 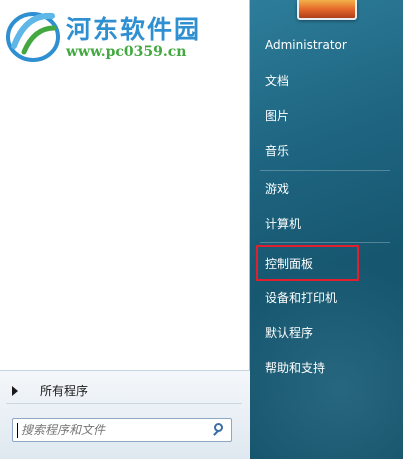 I want to click on text-caret, so click(x=17, y=430).